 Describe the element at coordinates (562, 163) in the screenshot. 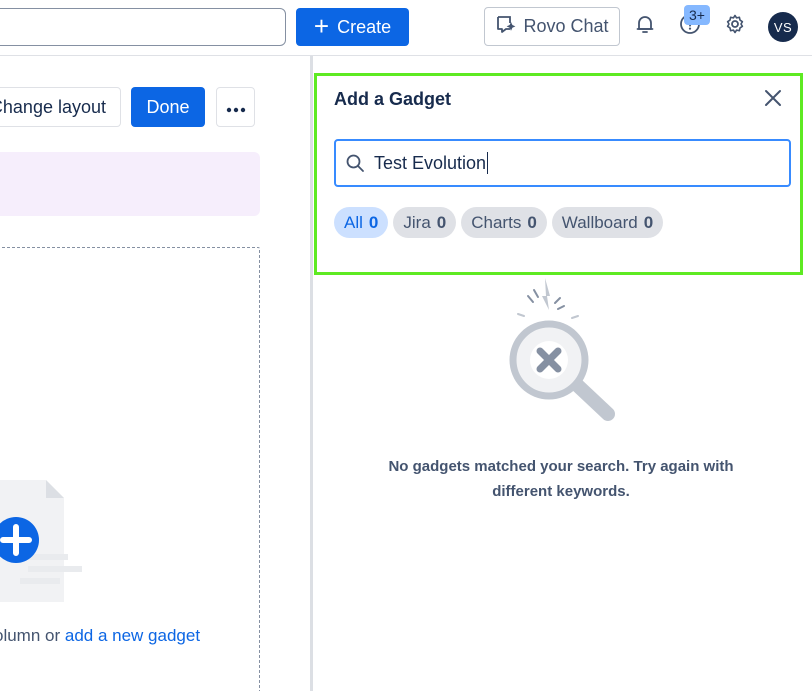

I see `gadget-search-input: Test Evolution` at that location.